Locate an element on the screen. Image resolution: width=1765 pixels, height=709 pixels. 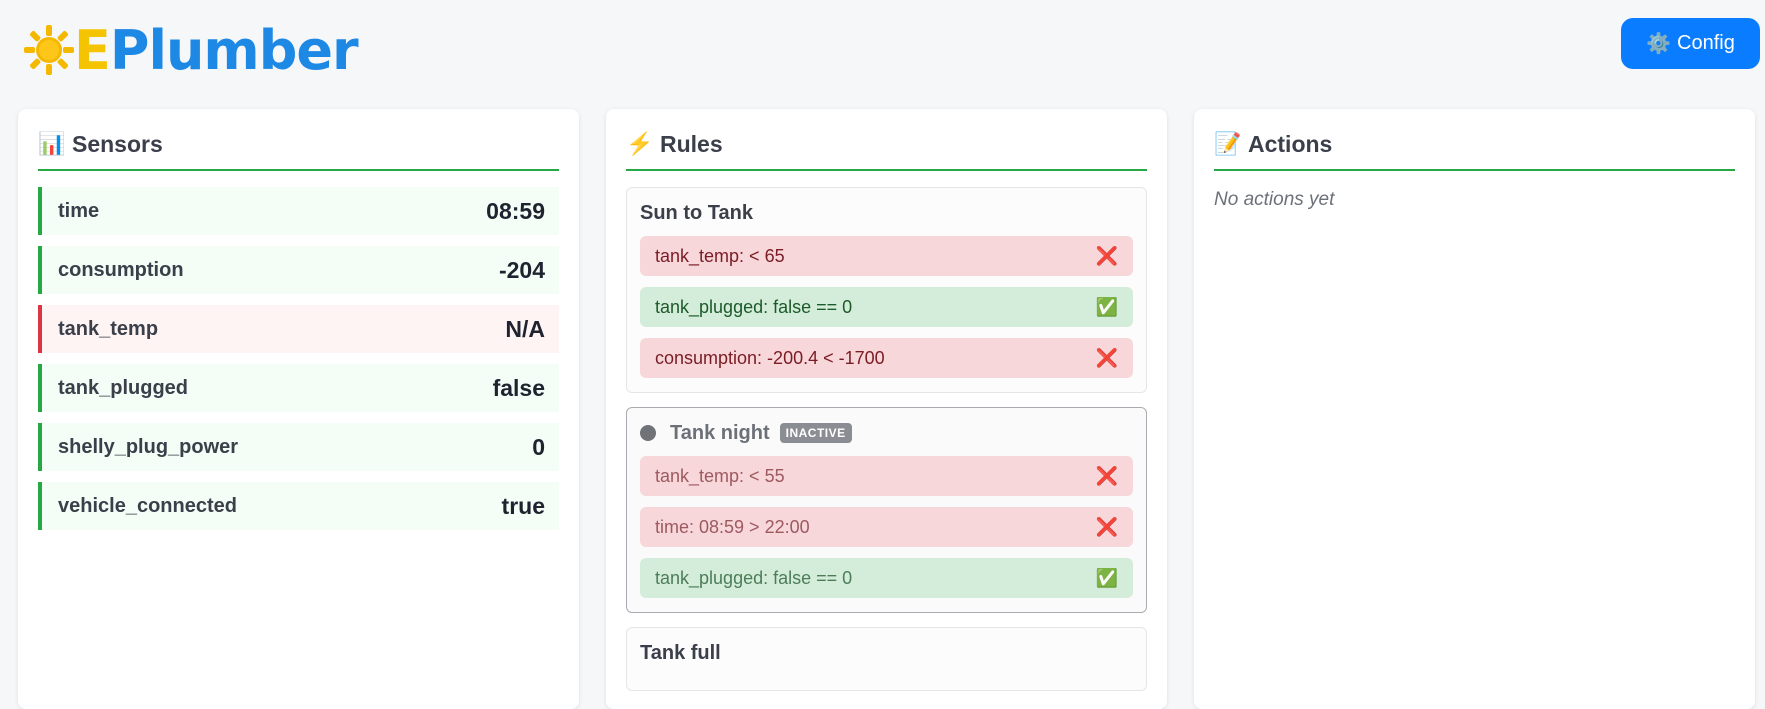
sensor-value: false is located at coordinates (518, 387).